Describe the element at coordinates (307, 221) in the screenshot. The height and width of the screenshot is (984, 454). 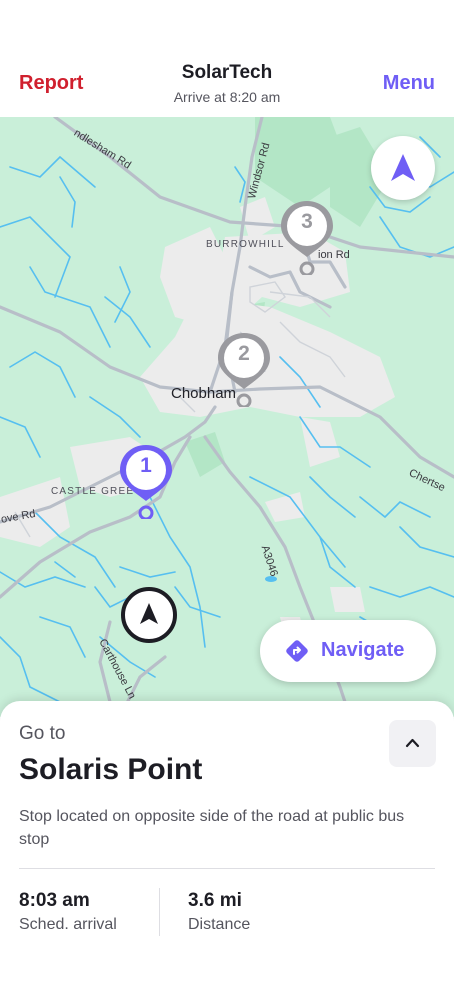
I see `stop-number: 3` at that location.